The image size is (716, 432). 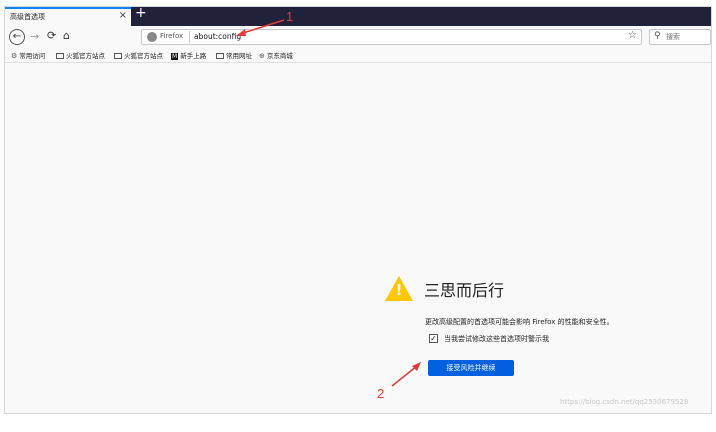 I want to click on arrow-1-head, so click(x=241, y=32).